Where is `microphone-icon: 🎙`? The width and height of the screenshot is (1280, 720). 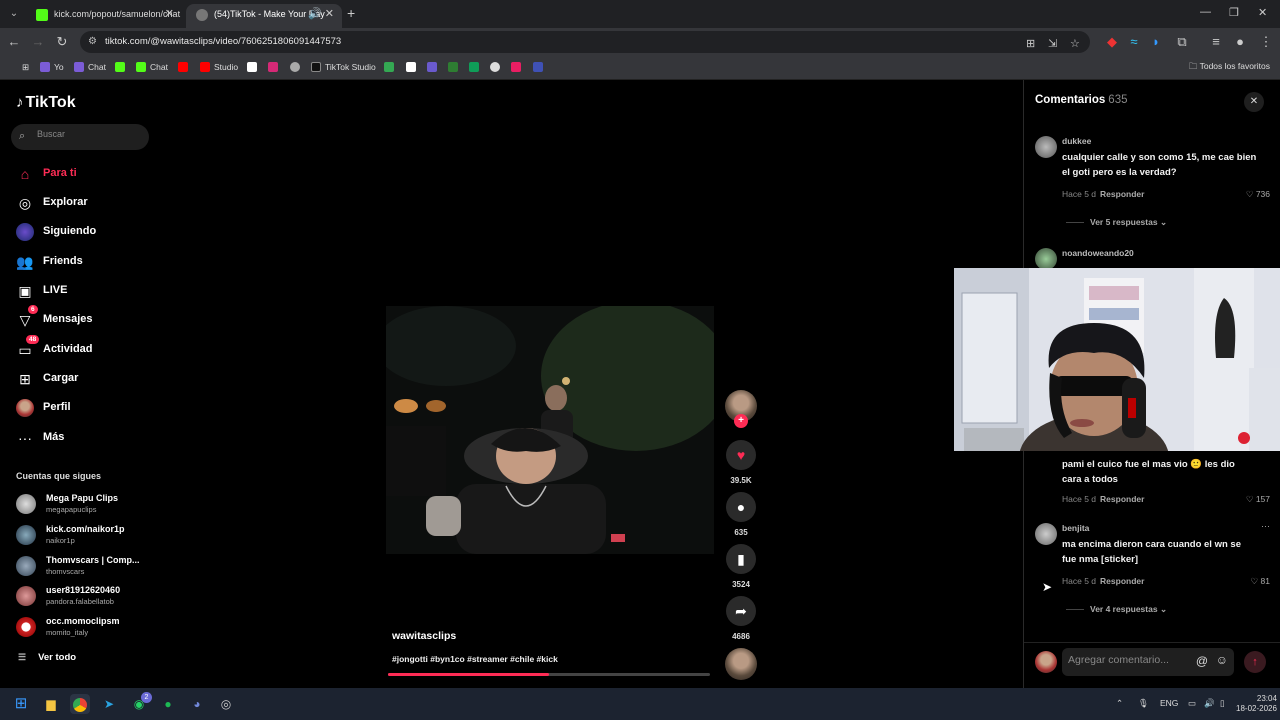 microphone-icon: 🎙 is located at coordinates (1143, 703).